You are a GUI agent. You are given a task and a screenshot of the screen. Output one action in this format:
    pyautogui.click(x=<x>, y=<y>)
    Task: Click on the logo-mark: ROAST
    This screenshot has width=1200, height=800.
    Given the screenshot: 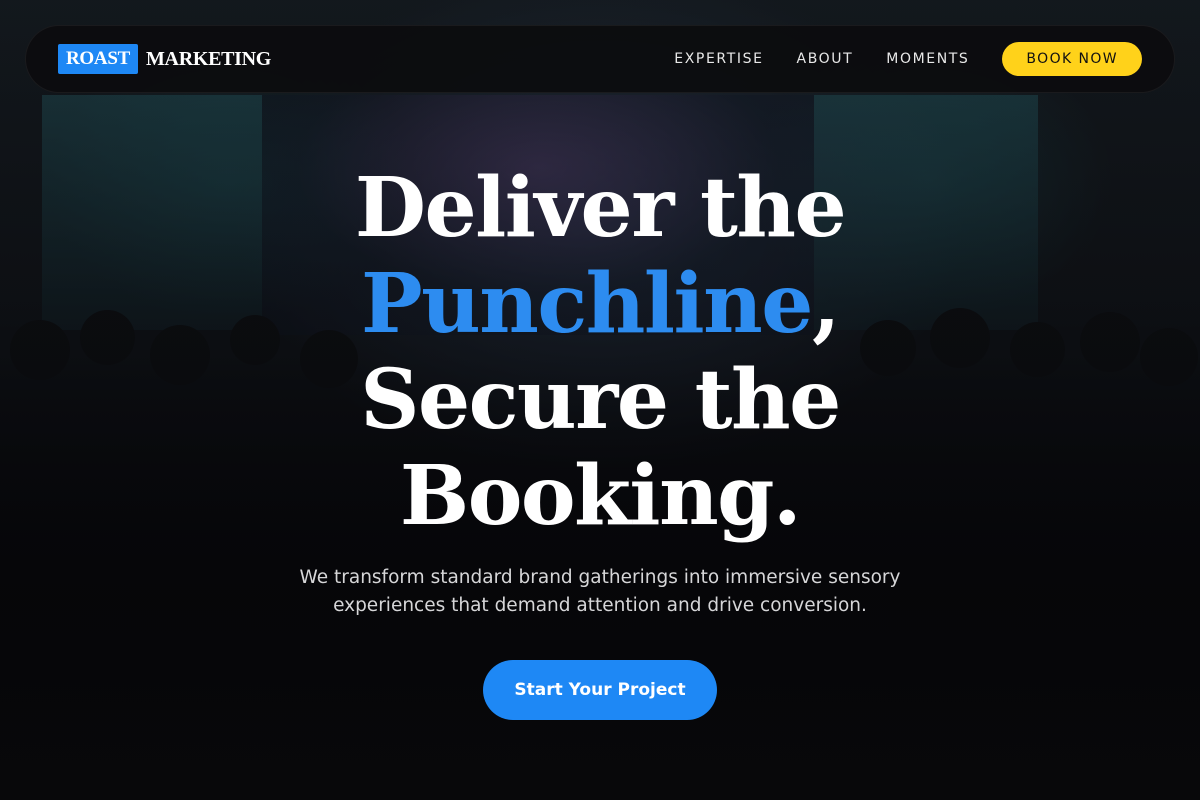 What is the action you would take?
    pyautogui.click(x=98, y=59)
    